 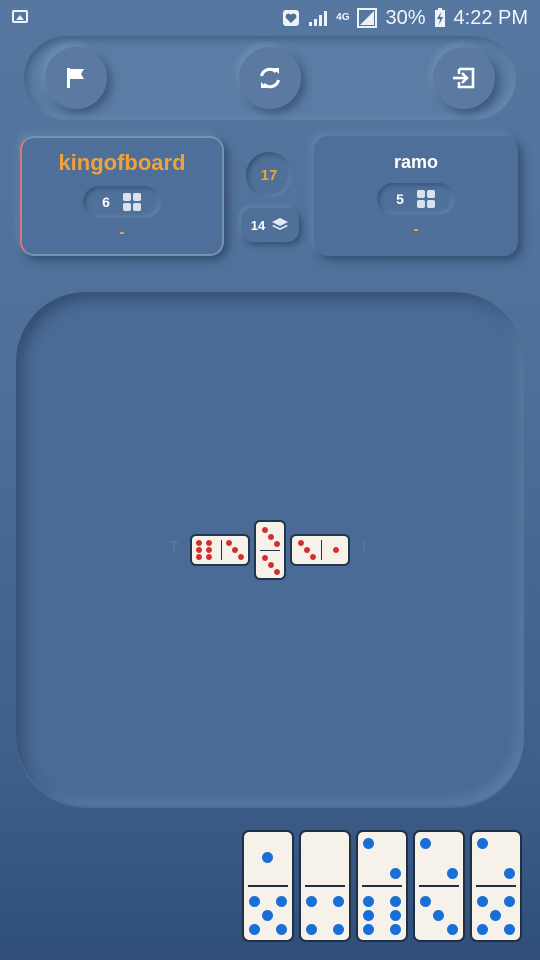 I want to click on boneyard-counter: 14, so click(x=270, y=225).